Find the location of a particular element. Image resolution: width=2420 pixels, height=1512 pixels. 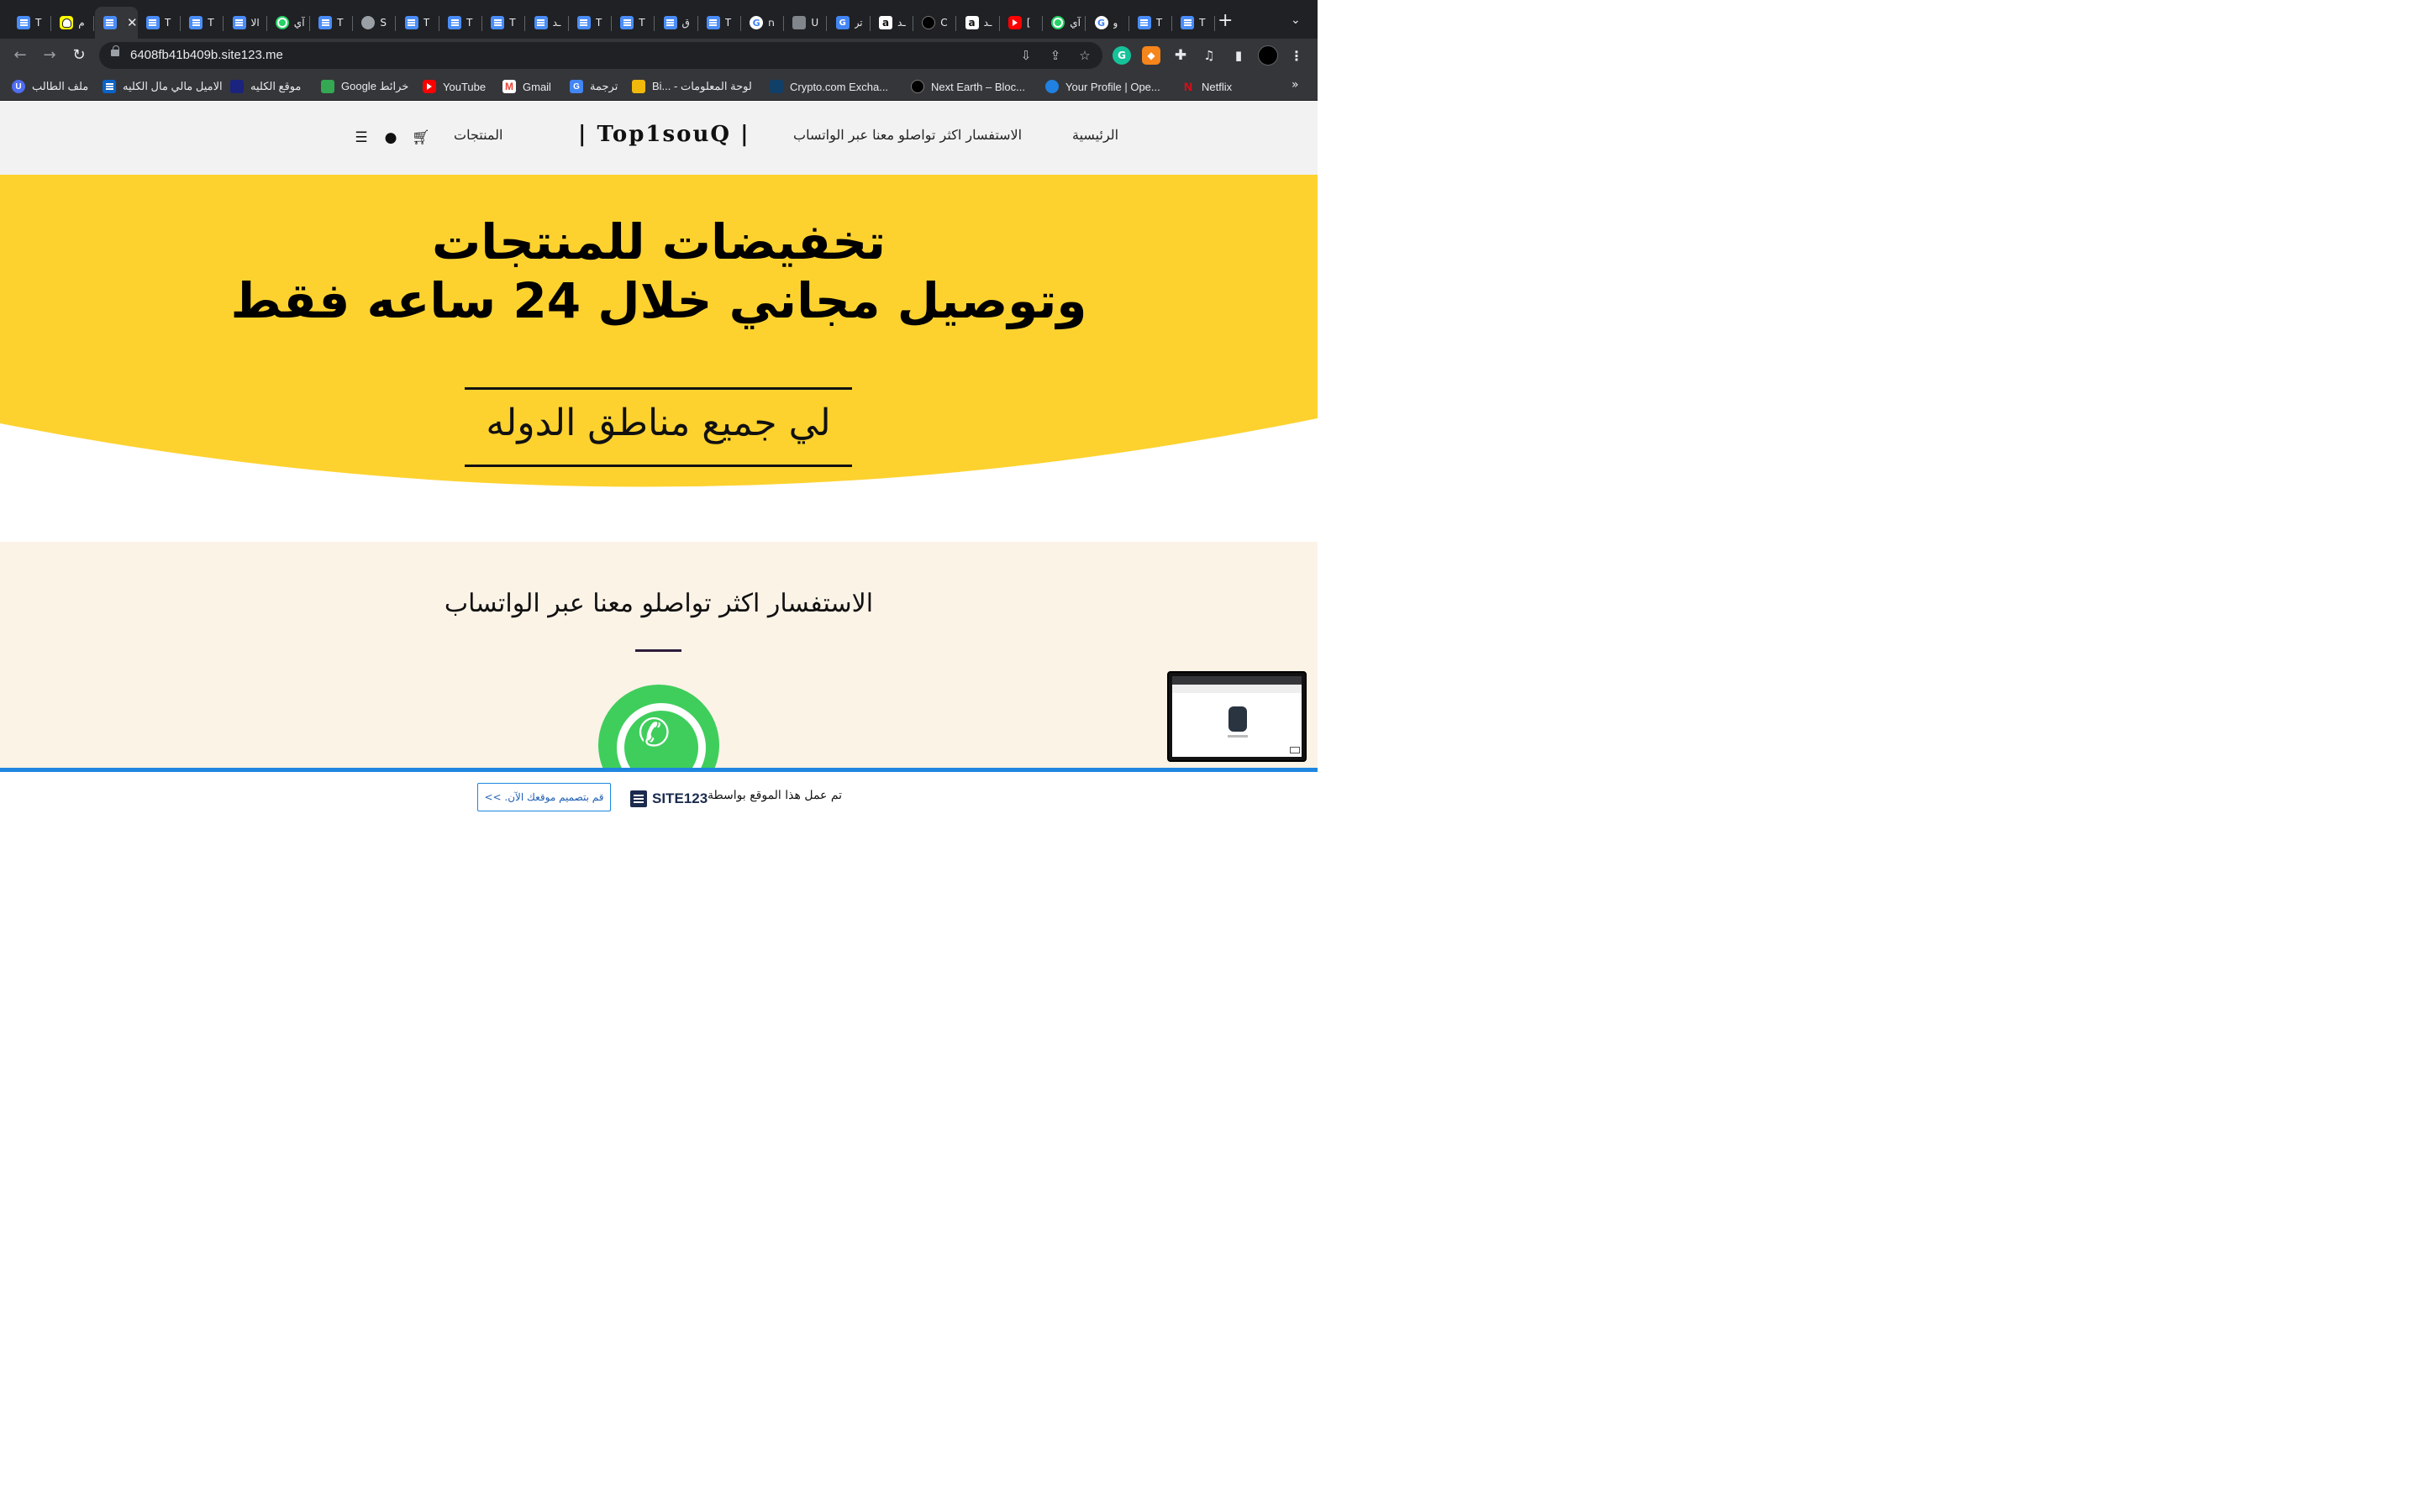

browser-tab: Gח is located at coordinates (763, 23).